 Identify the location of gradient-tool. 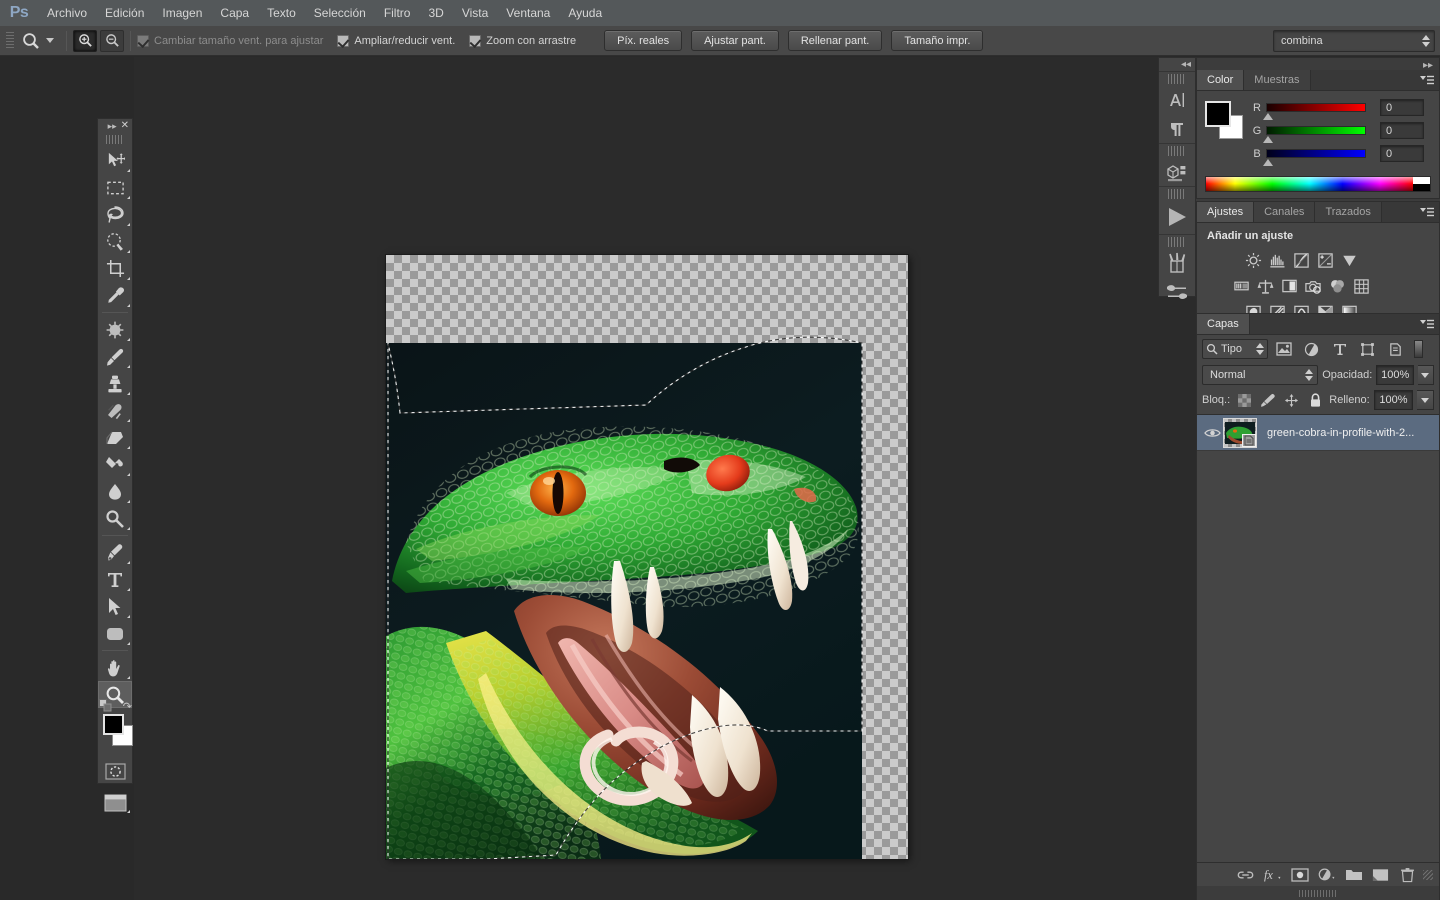
(115, 464).